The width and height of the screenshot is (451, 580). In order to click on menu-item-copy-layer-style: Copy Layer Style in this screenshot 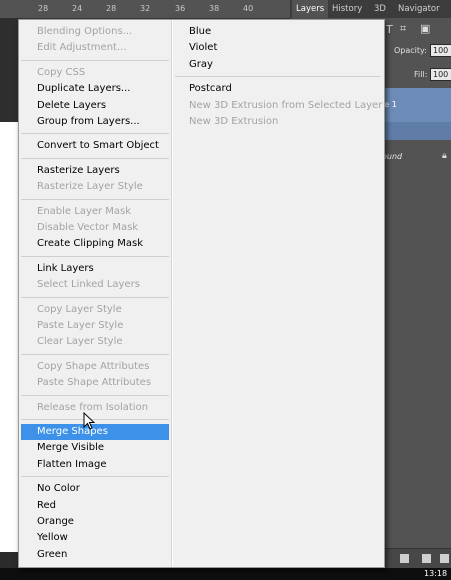, I will do `click(79, 309)`.